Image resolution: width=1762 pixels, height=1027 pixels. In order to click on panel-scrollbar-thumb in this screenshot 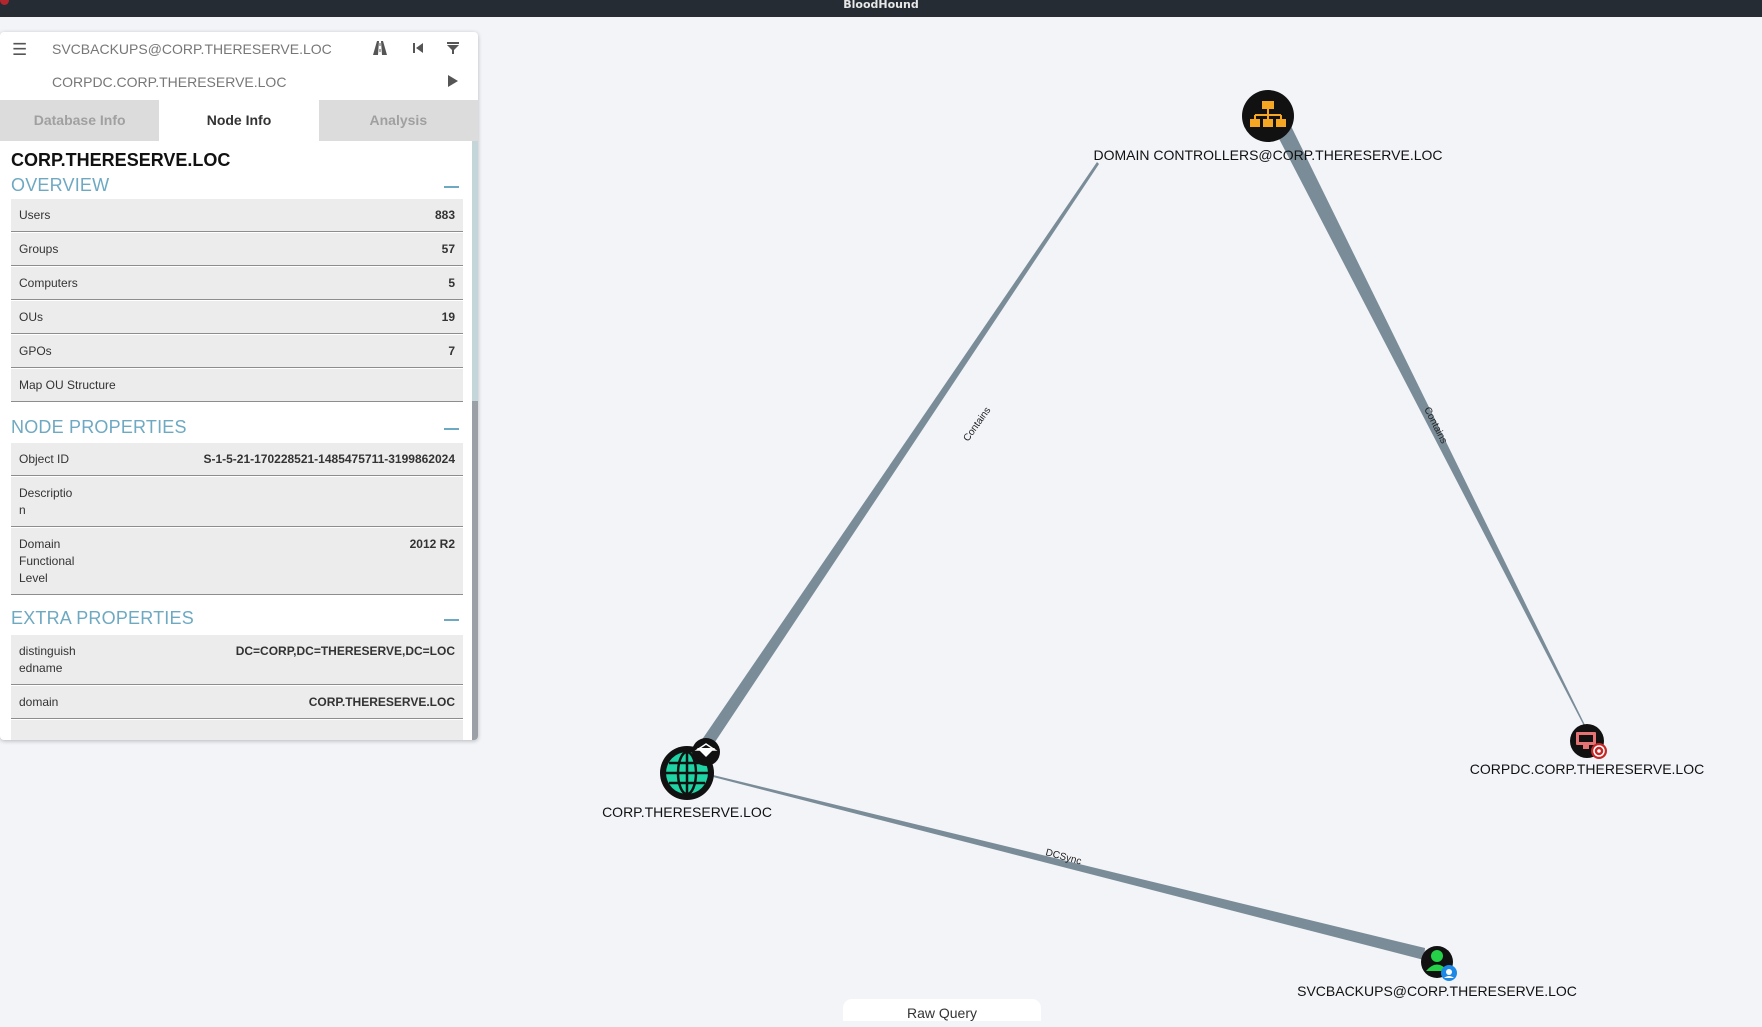, I will do `click(475, 271)`.